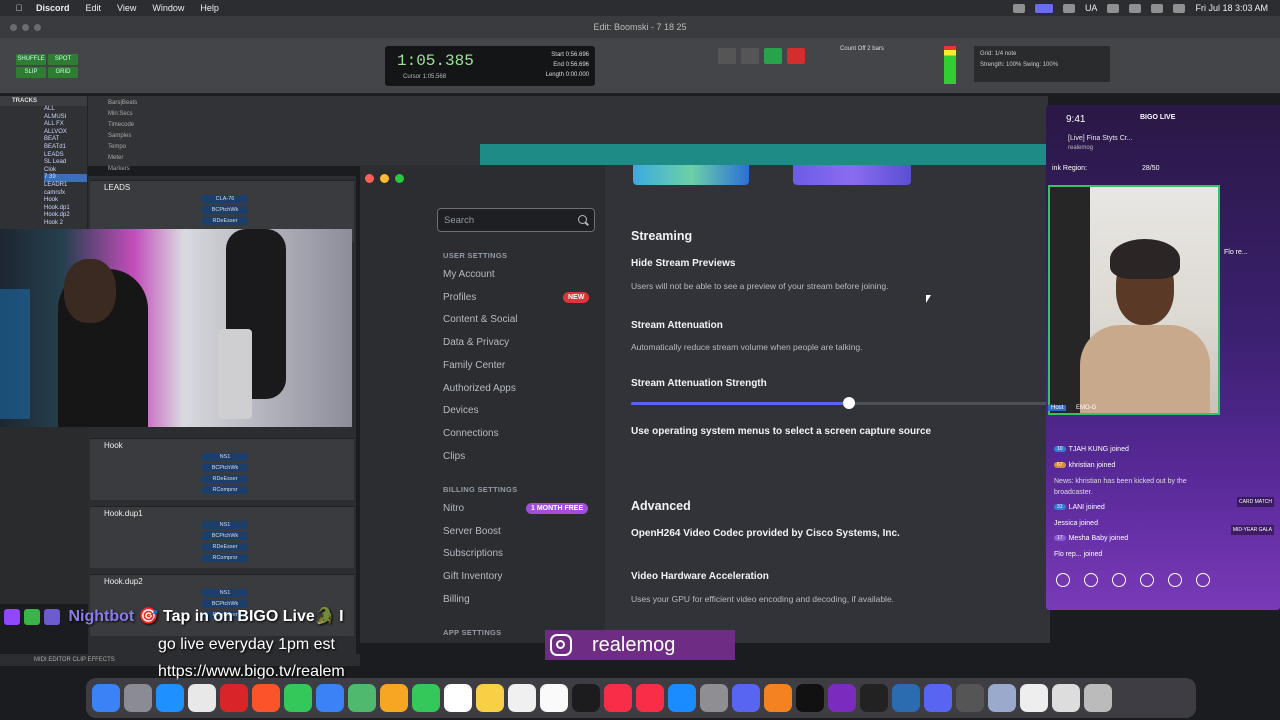 This screenshot has width=1280, height=720. What do you see at coordinates (1066, 698) in the screenshot?
I see `dock-icon-audio` at bounding box center [1066, 698].